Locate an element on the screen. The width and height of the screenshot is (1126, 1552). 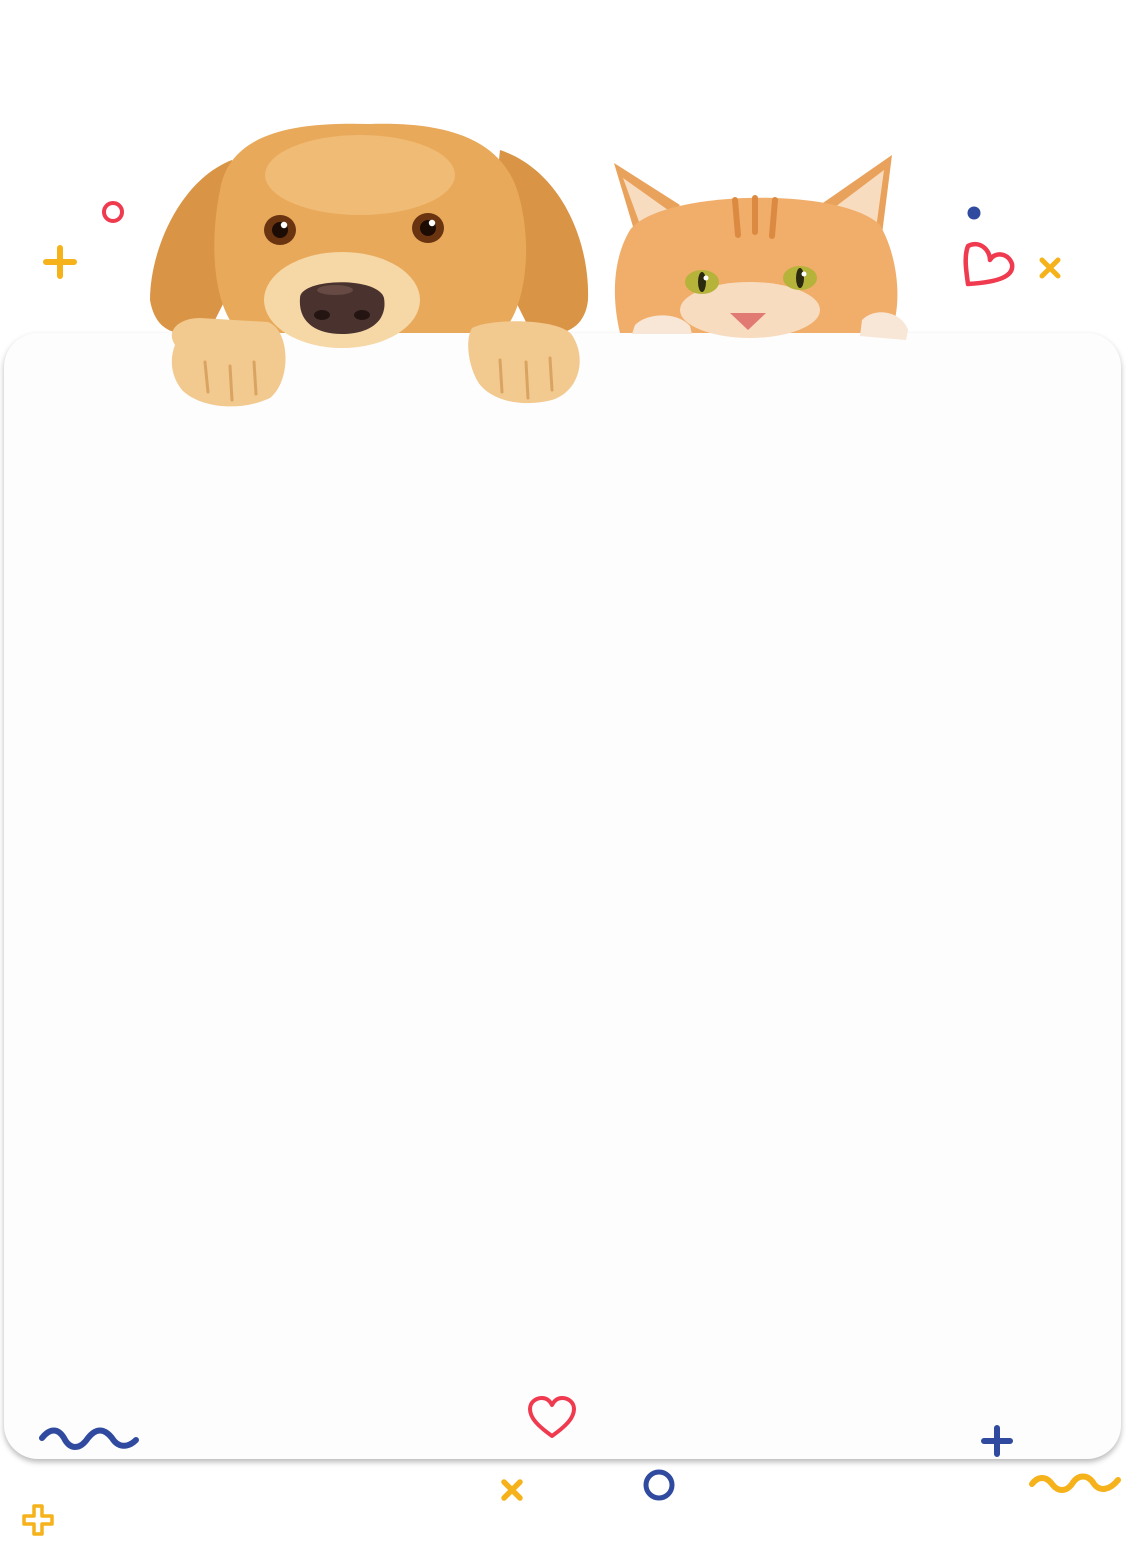
cross-icon is located at coordinates (512, 1490).